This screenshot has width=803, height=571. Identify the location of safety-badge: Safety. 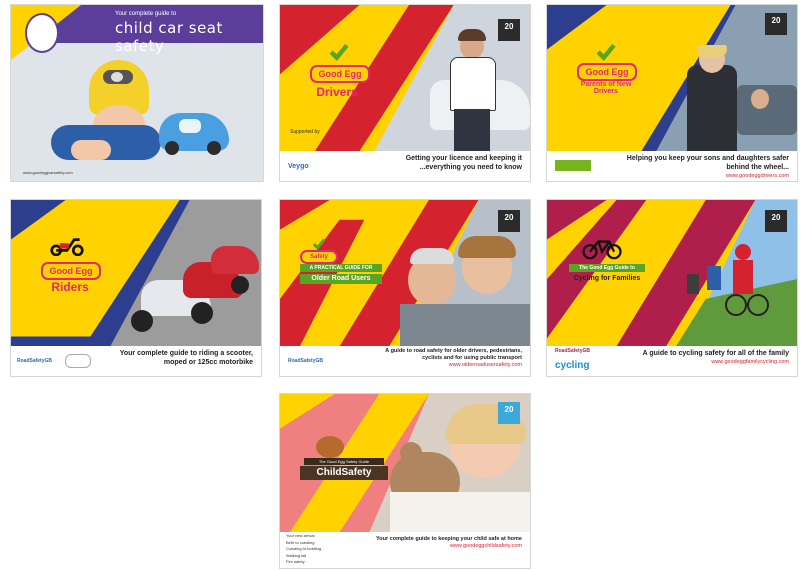
(319, 257).